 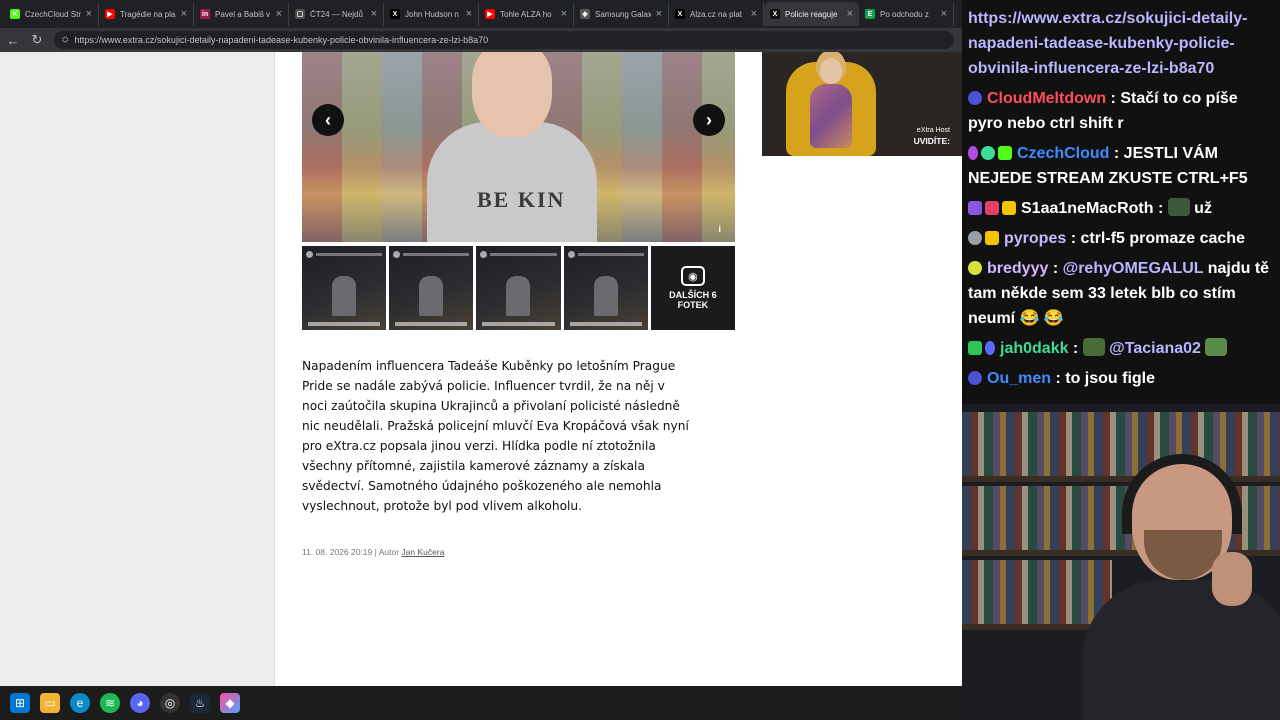 I want to click on sidebar-video-player: eXtra Host UVIDÍTE:, so click(x=862, y=104).